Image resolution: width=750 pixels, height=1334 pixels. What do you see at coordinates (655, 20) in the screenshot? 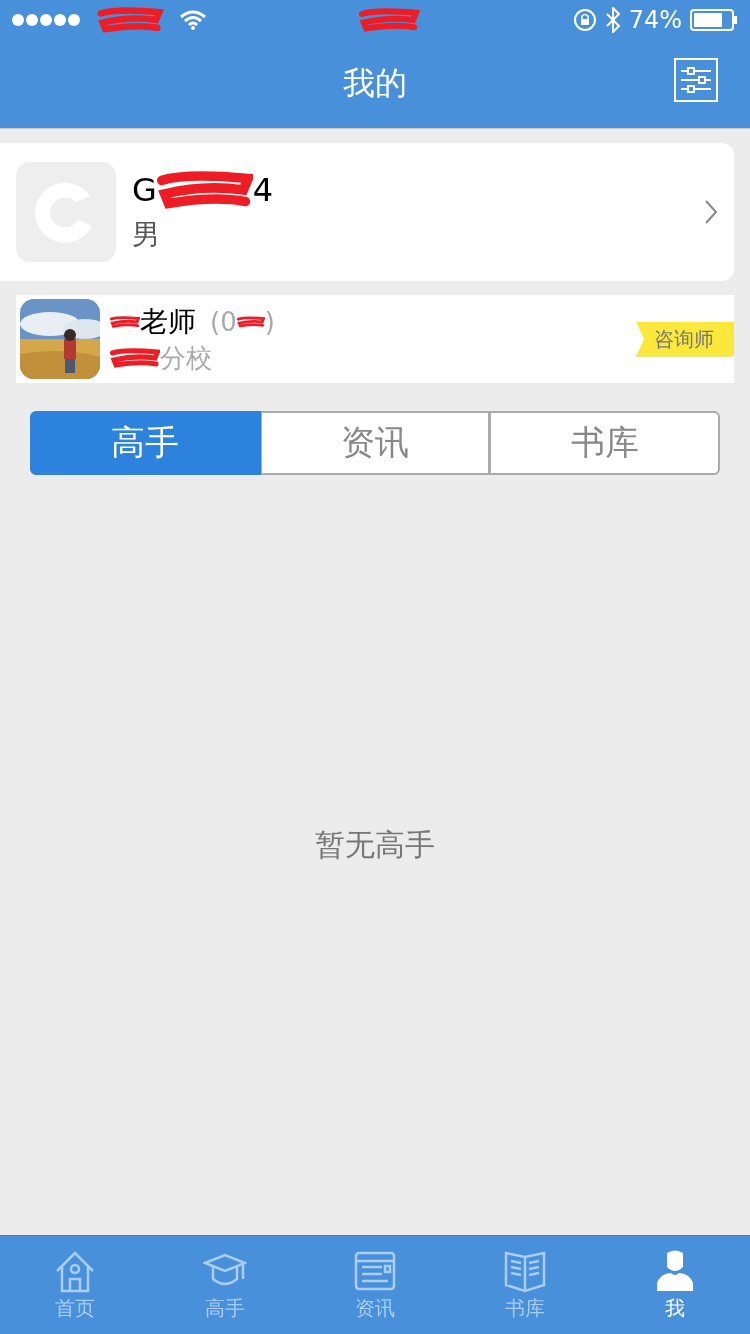
I see `battery-percent: 74%` at bounding box center [655, 20].